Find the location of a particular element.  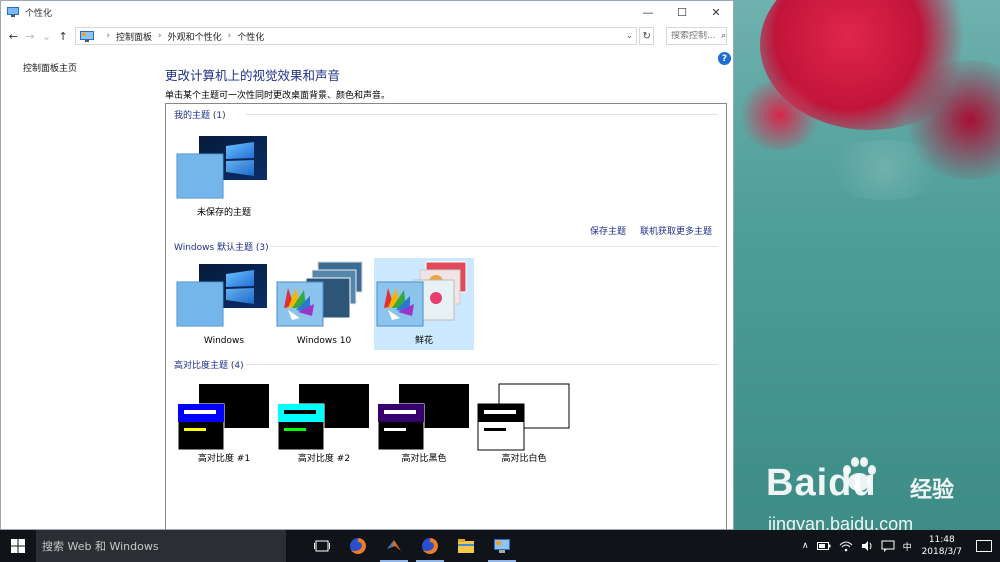

refresh-button: ↻ is located at coordinates (646, 36).